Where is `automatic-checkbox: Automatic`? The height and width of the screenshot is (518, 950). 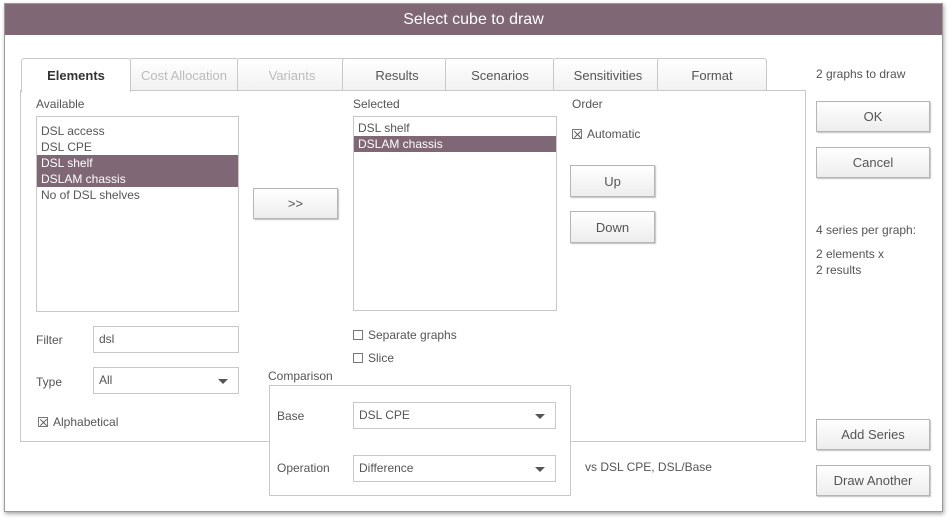
automatic-checkbox: Automatic is located at coordinates (606, 134).